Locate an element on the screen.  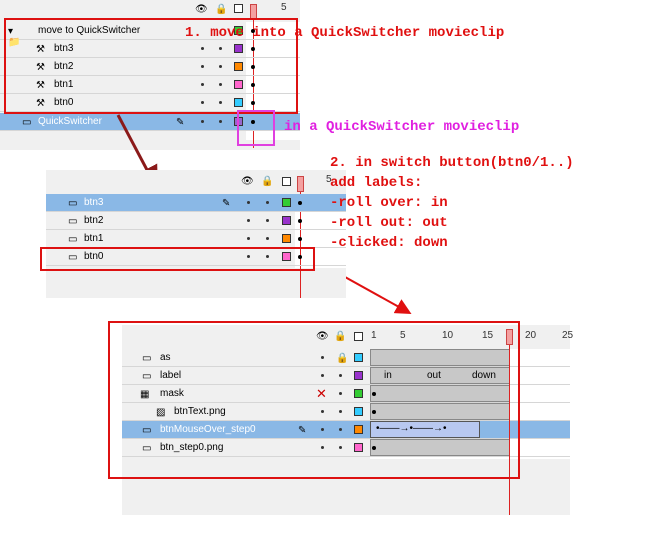
tick-label: 25 is located at coordinates (568, 335).